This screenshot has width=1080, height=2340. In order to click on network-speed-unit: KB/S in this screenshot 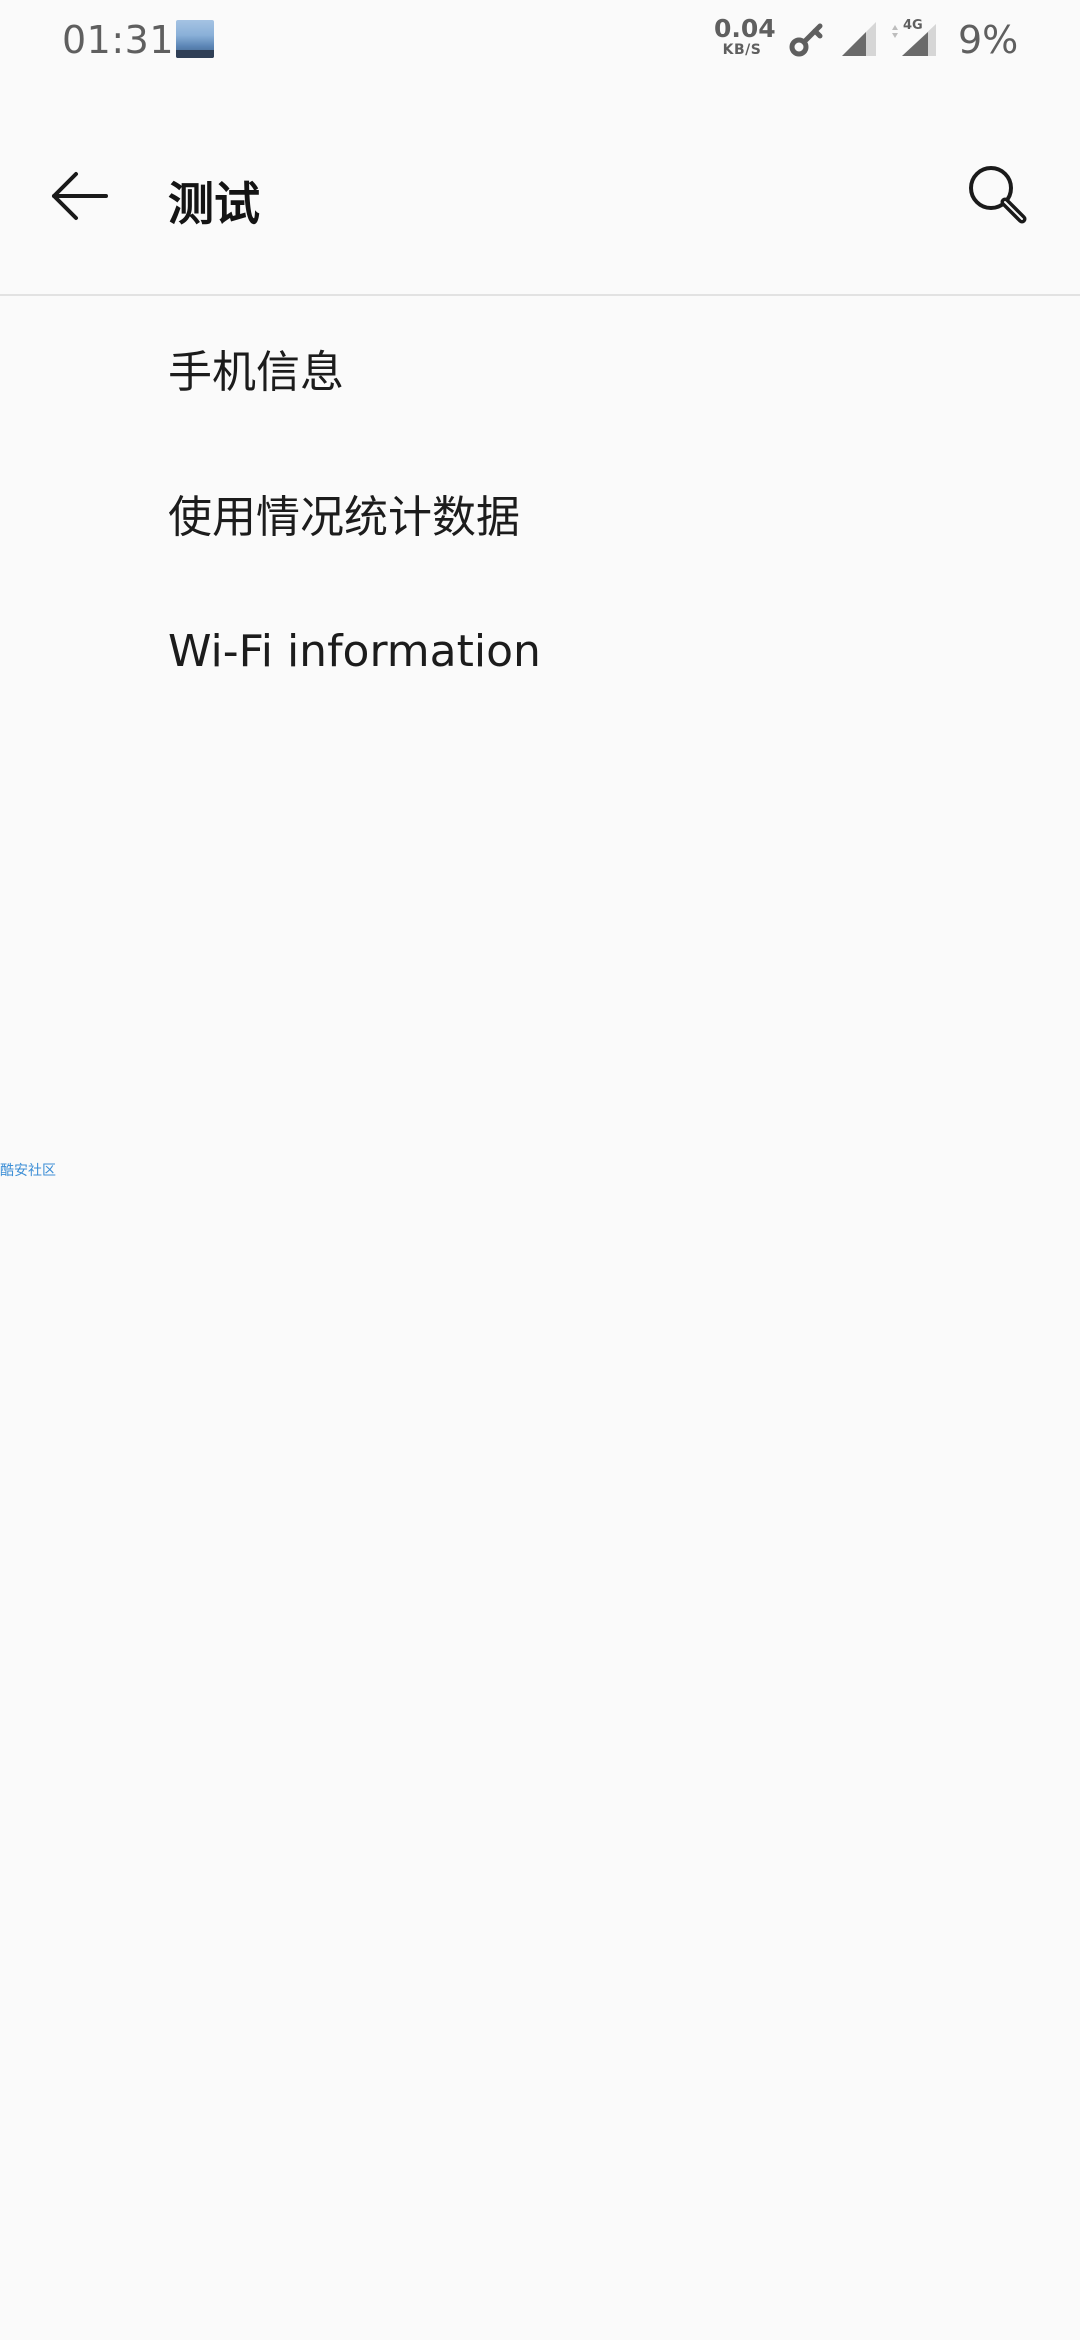, I will do `click(742, 50)`.